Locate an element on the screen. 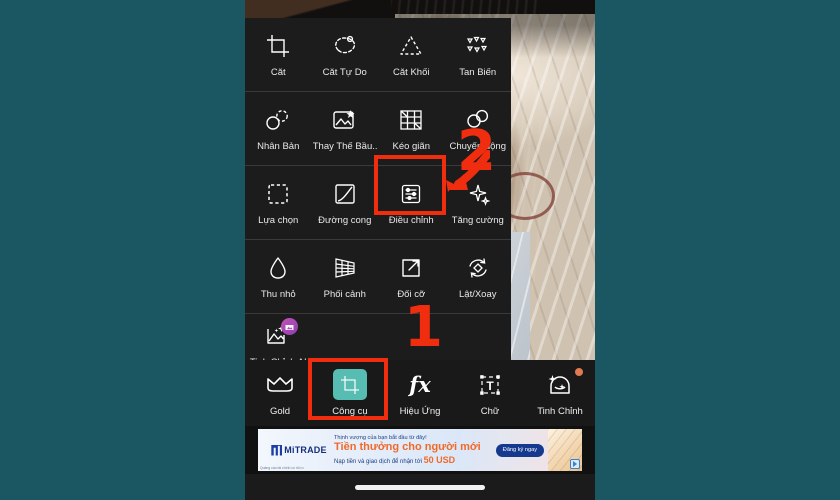 This screenshot has height=500, width=840. tool-thu-nho: Thu nhỏ is located at coordinates (278, 276).